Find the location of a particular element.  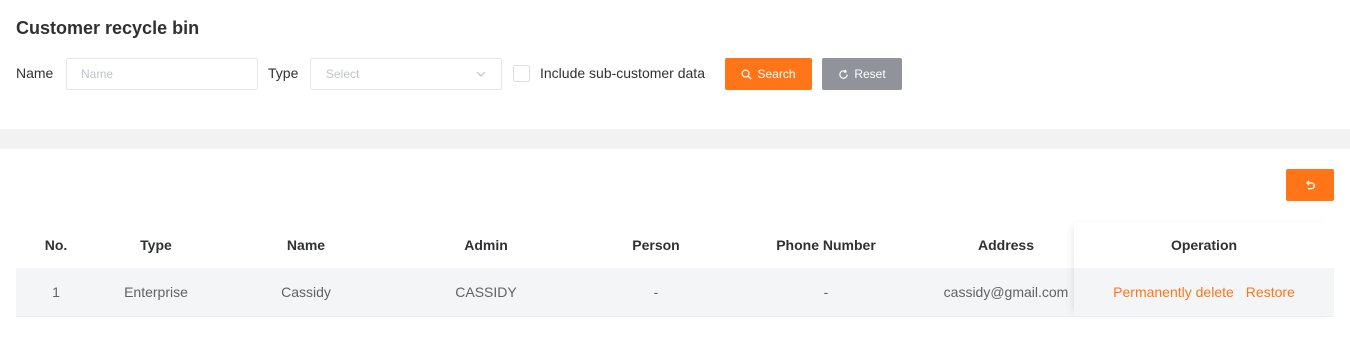

search-button: Search is located at coordinates (768, 74).